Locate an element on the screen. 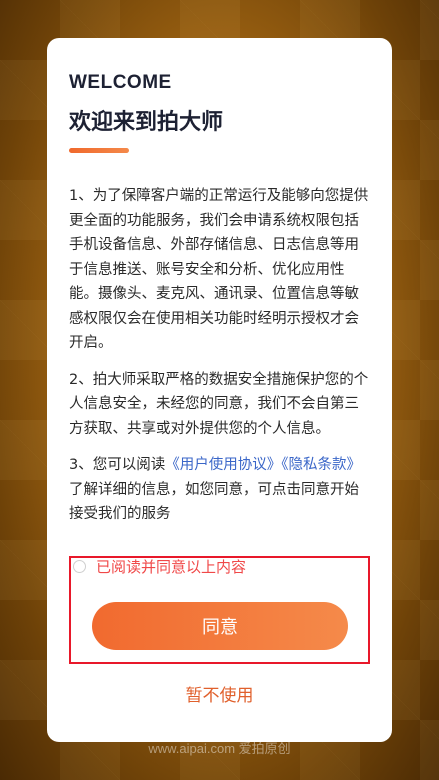 This screenshot has width=439, height=780. agree-checkbox-row: 已阅读并同意以上内容 is located at coordinates (159, 566).